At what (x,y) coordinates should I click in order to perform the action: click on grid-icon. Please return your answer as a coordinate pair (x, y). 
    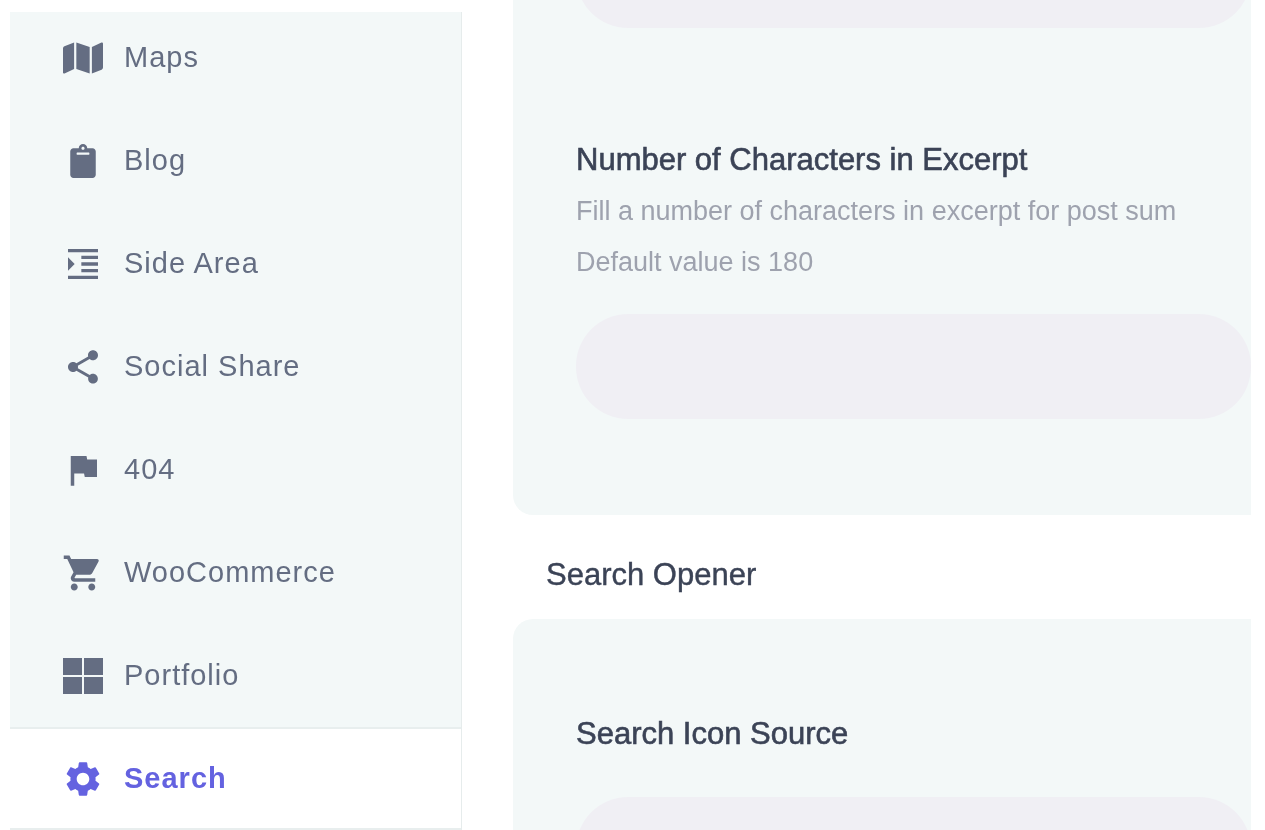
    Looking at the image, I should click on (83, 675).